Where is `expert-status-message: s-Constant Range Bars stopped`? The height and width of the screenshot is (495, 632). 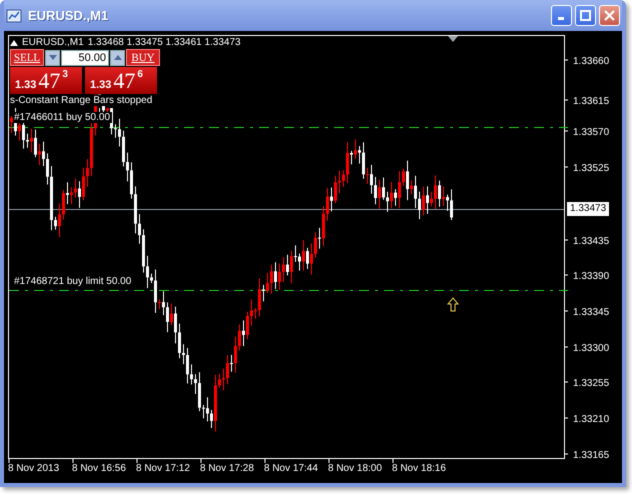 expert-status-message: s-Constant Range Bars stopped is located at coordinates (82, 100).